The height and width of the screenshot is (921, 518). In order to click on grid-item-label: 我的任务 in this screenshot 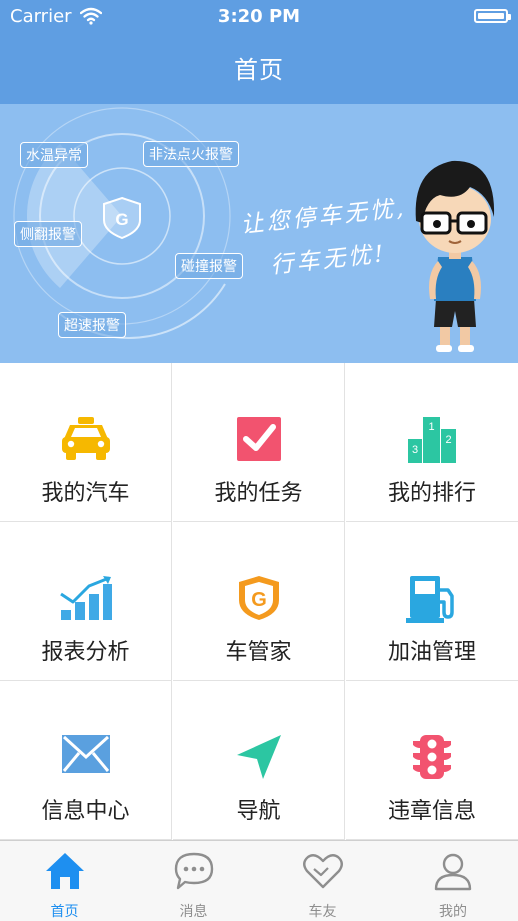, I will do `click(258, 493)`.